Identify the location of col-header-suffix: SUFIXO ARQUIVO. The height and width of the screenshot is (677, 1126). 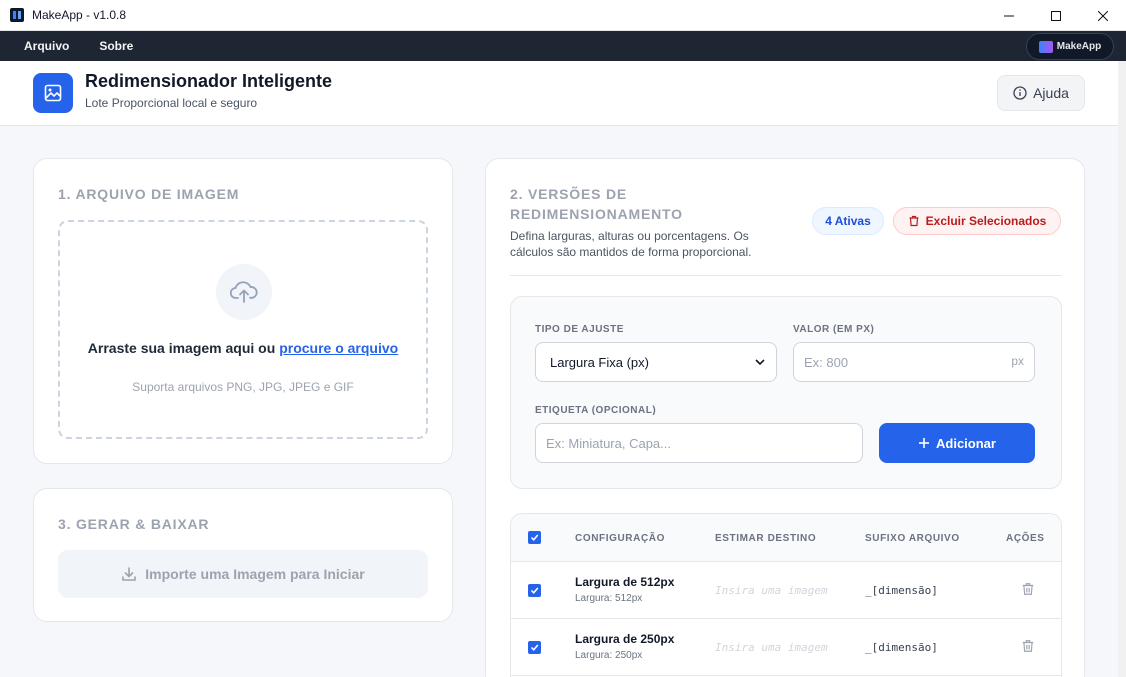
(912, 538).